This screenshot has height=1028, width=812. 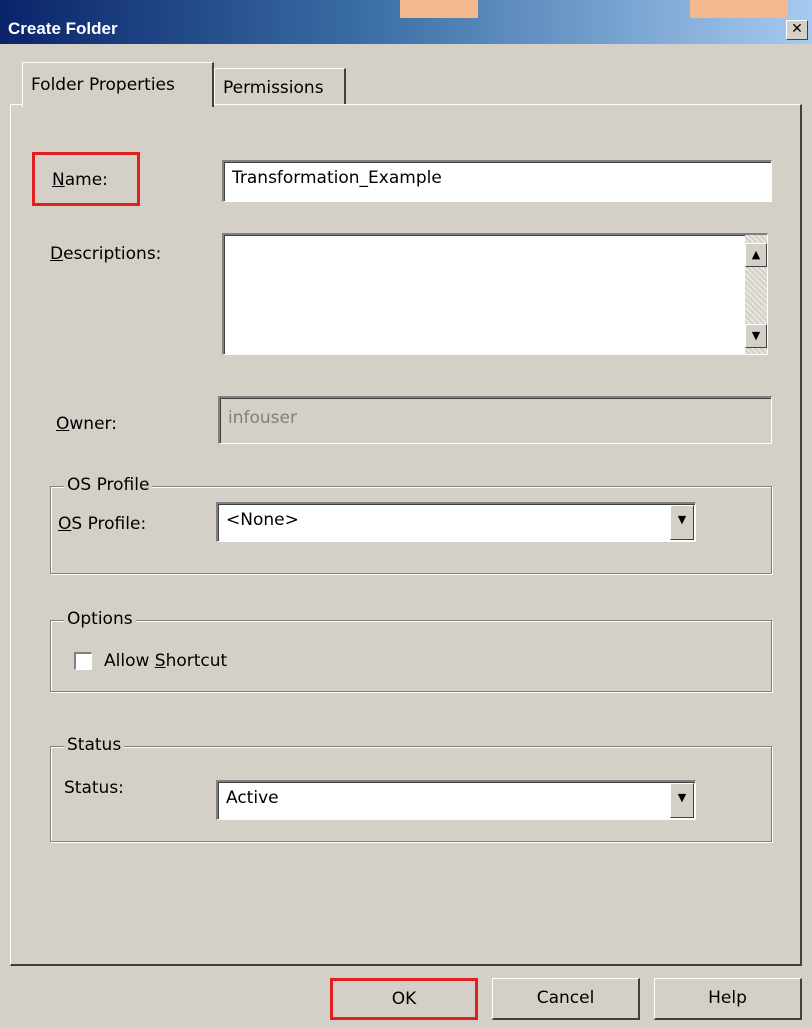 I want to click on close-icon: ✕, so click(x=797, y=29).